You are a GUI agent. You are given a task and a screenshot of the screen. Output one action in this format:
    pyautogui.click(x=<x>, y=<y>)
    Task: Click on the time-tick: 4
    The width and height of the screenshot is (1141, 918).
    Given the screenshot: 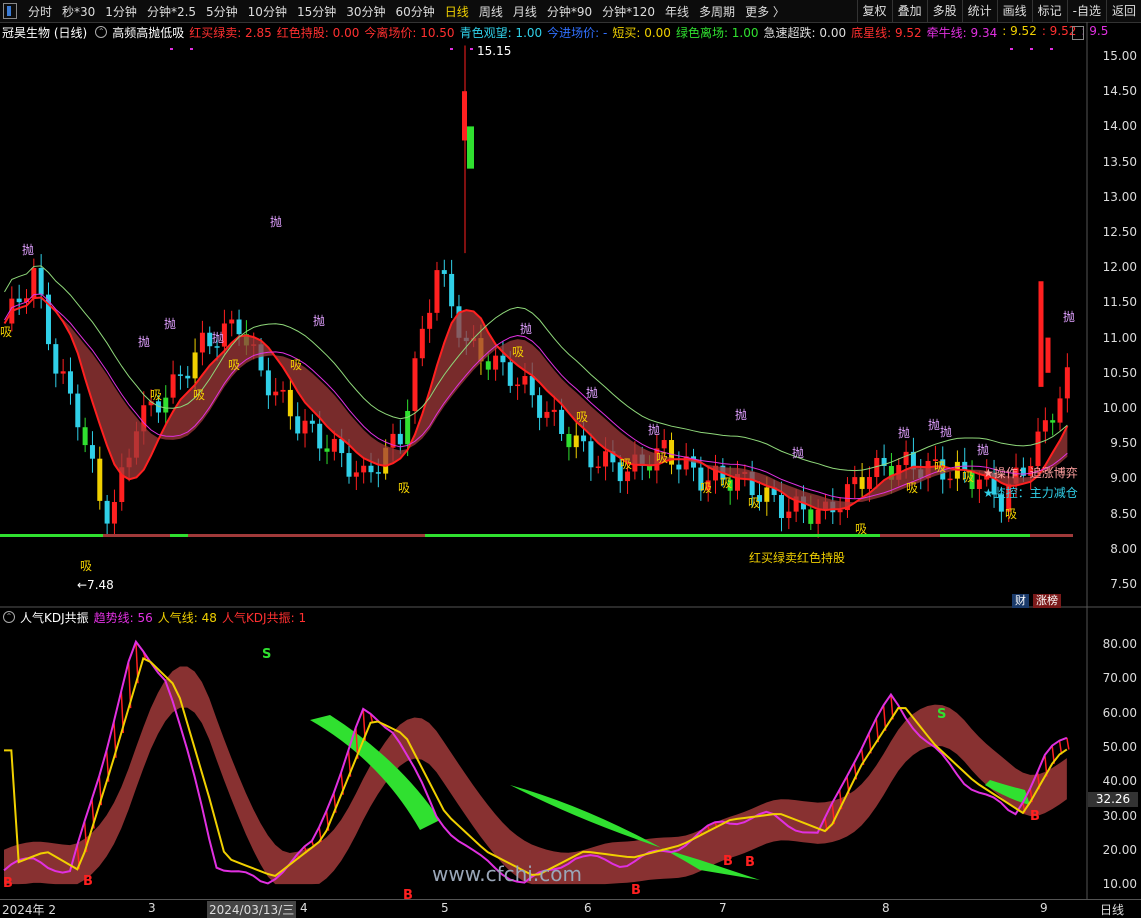 What is the action you would take?
    pyautogui.click(x=304, y=908)
    